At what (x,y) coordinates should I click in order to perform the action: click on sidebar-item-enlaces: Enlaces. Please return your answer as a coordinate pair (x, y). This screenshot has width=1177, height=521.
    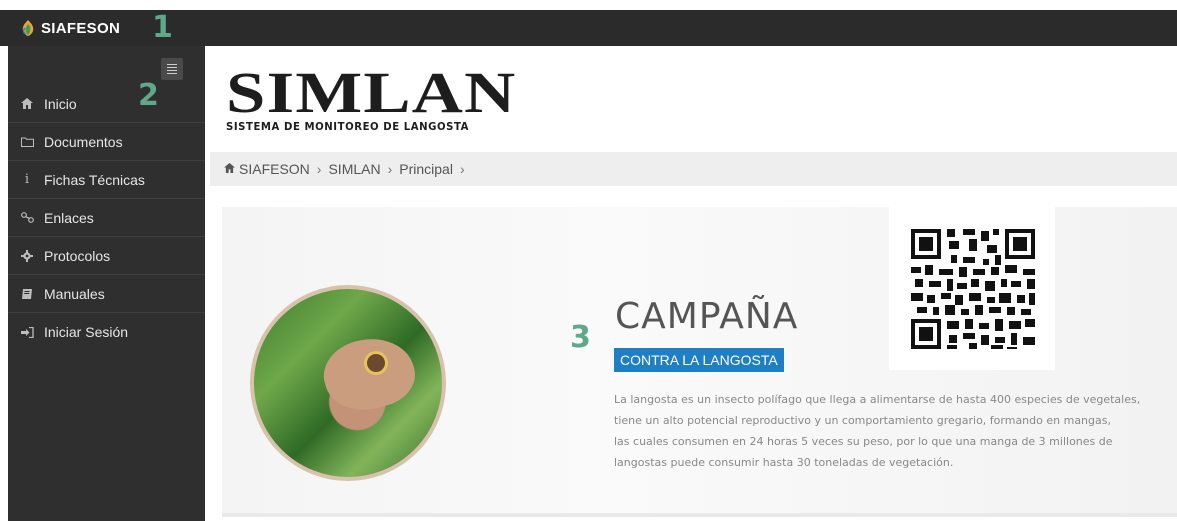
    Looking at the image, I should click on (106, 218).